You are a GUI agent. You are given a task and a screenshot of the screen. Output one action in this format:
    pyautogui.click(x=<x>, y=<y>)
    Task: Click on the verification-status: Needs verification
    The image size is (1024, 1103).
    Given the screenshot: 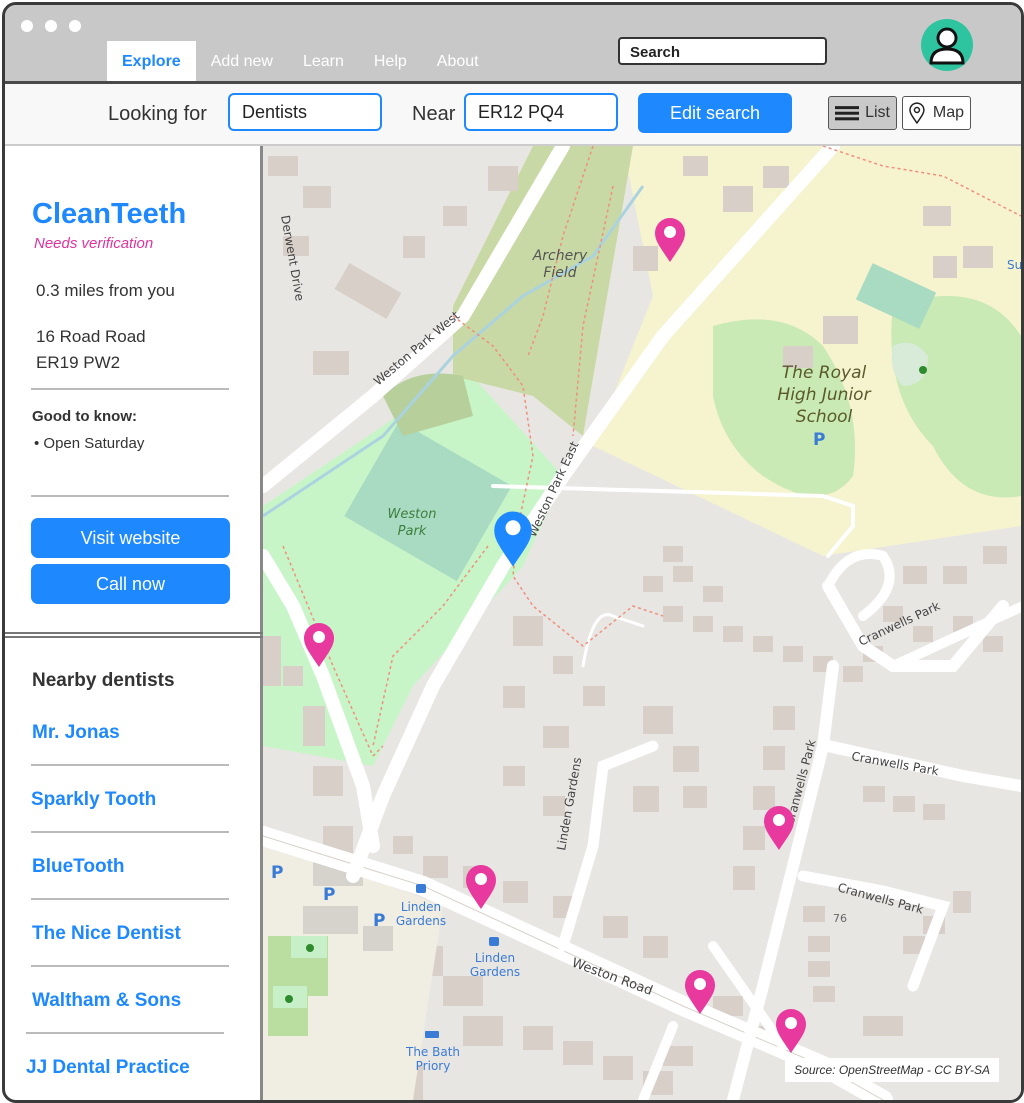 What is the action you would take?
    pyautogui.click(x=94, y=243)
    